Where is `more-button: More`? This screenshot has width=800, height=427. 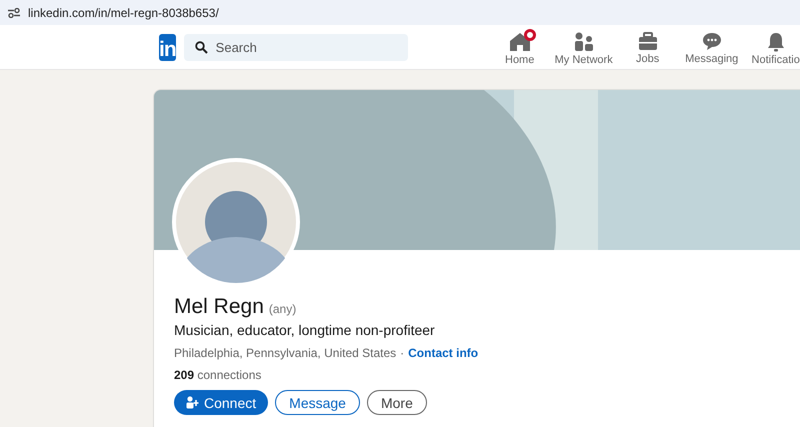
more-button: More is located at coordinates (396, 402).